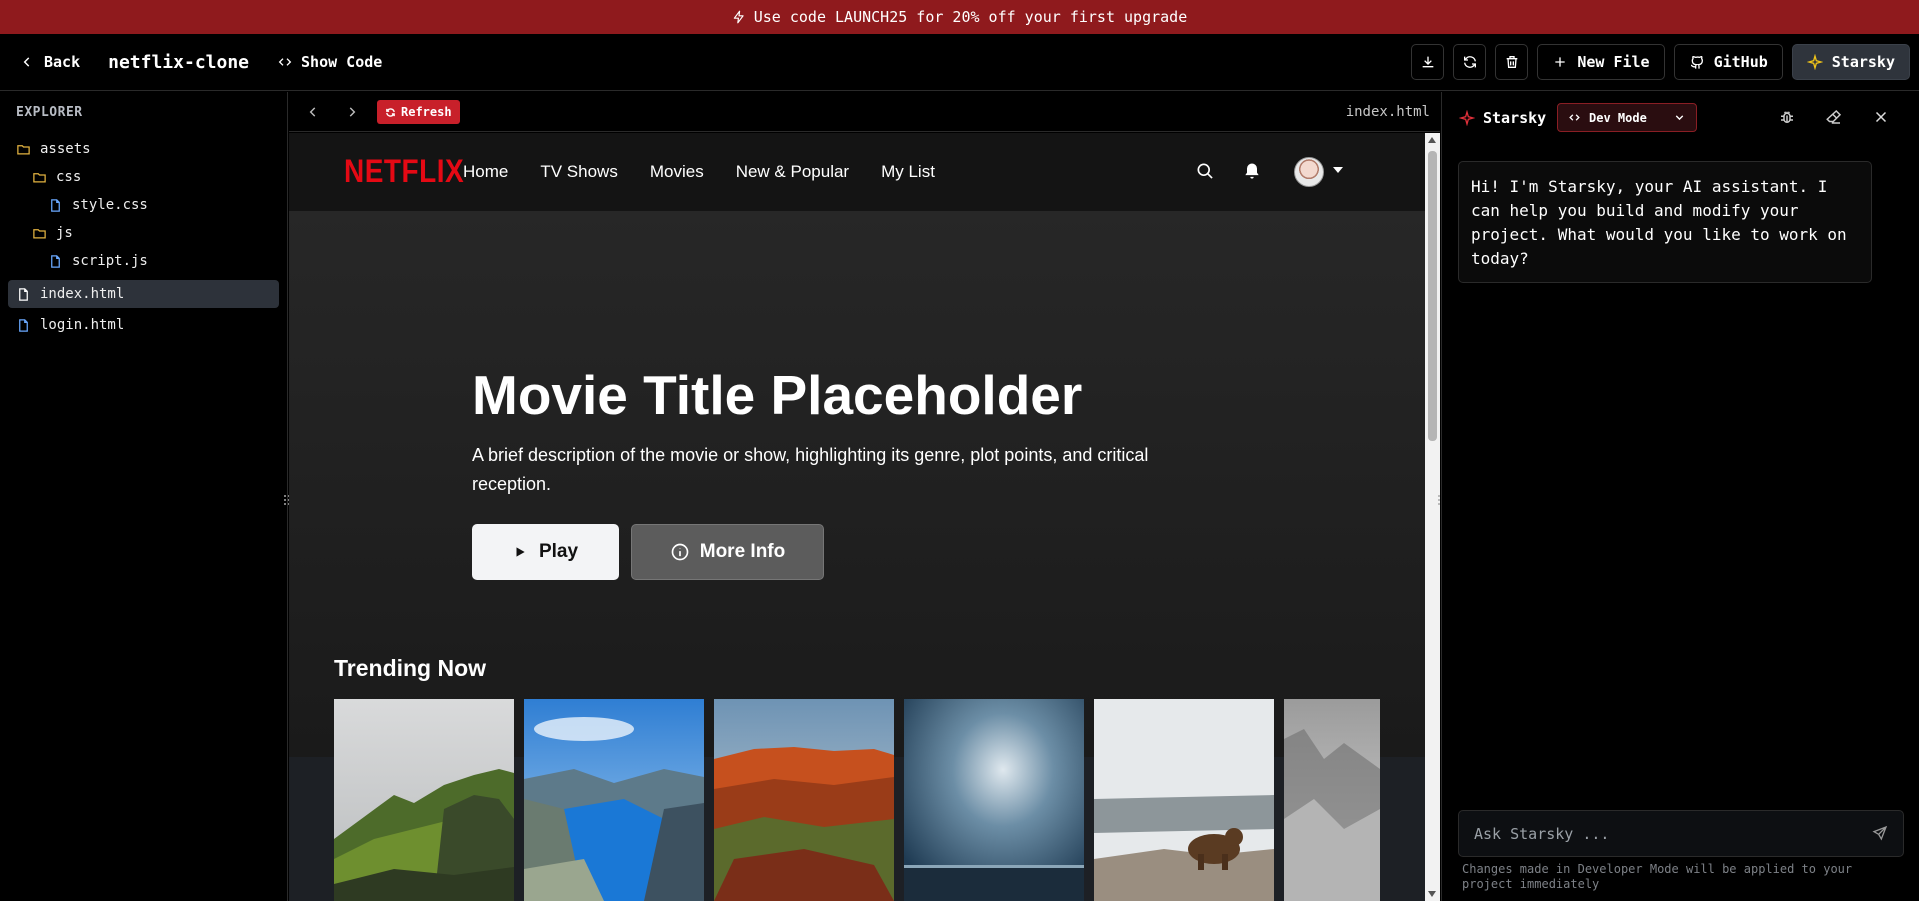  What do you see at coordinates (426, 112) in the screenshot?
I see `refresh-label: Refresh` at bounding box center [426, 112].